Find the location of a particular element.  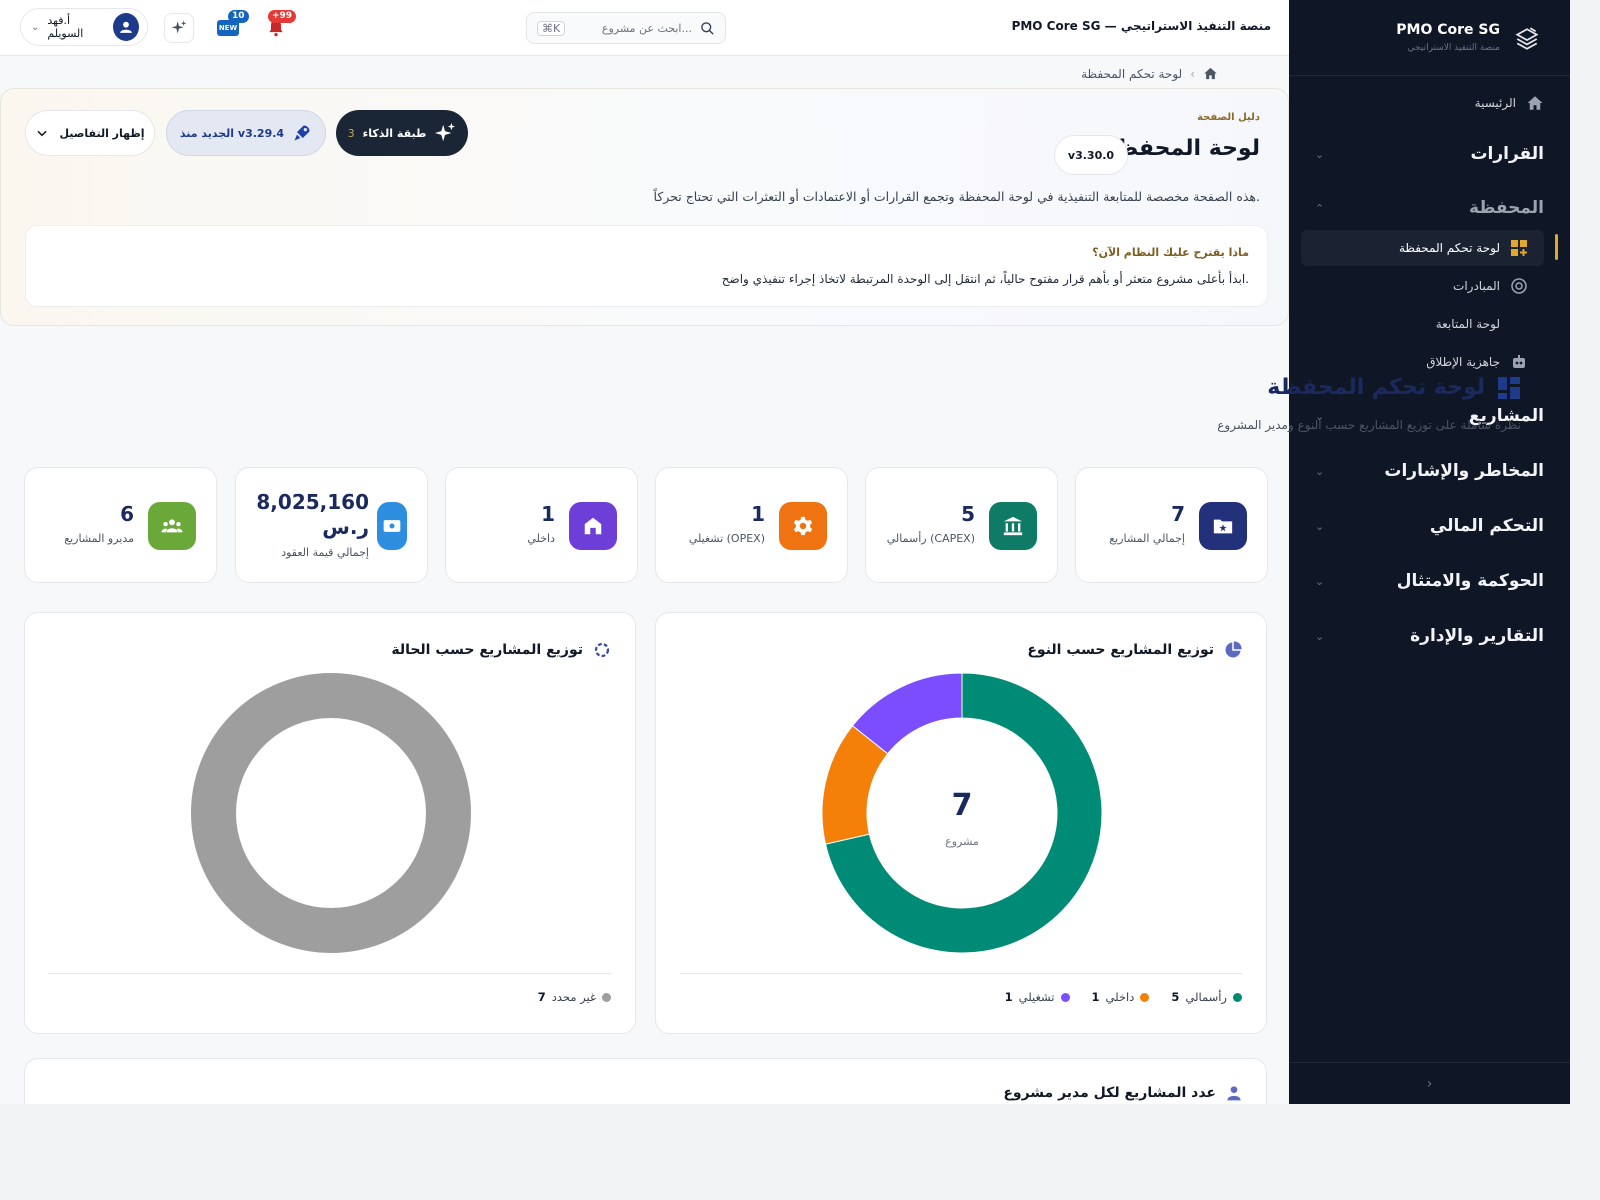

avatar is located at coordinates (126, 27).